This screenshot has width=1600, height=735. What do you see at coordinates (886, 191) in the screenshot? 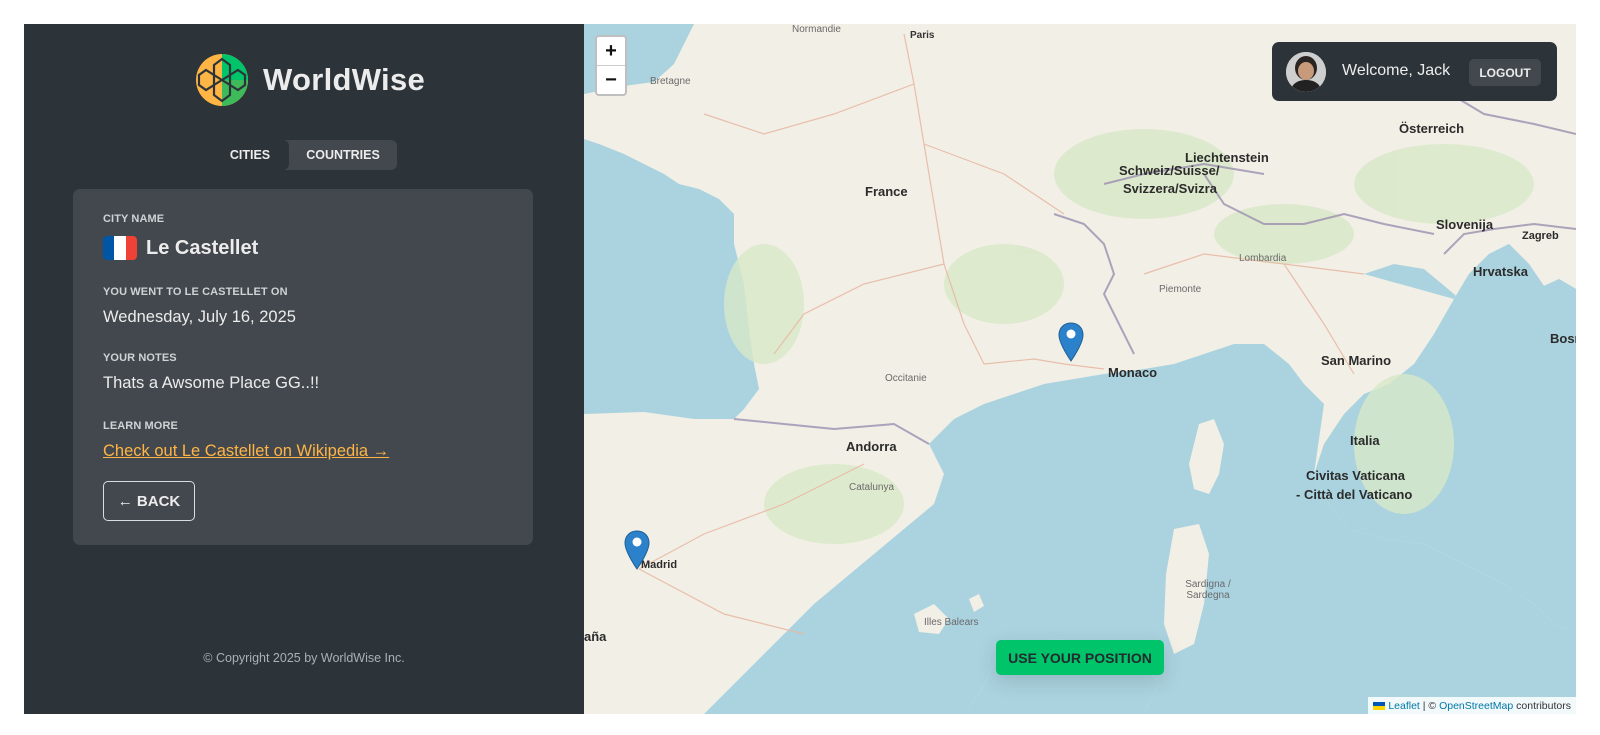
I see `map-label-france: France` at bounding box center [886, 191].